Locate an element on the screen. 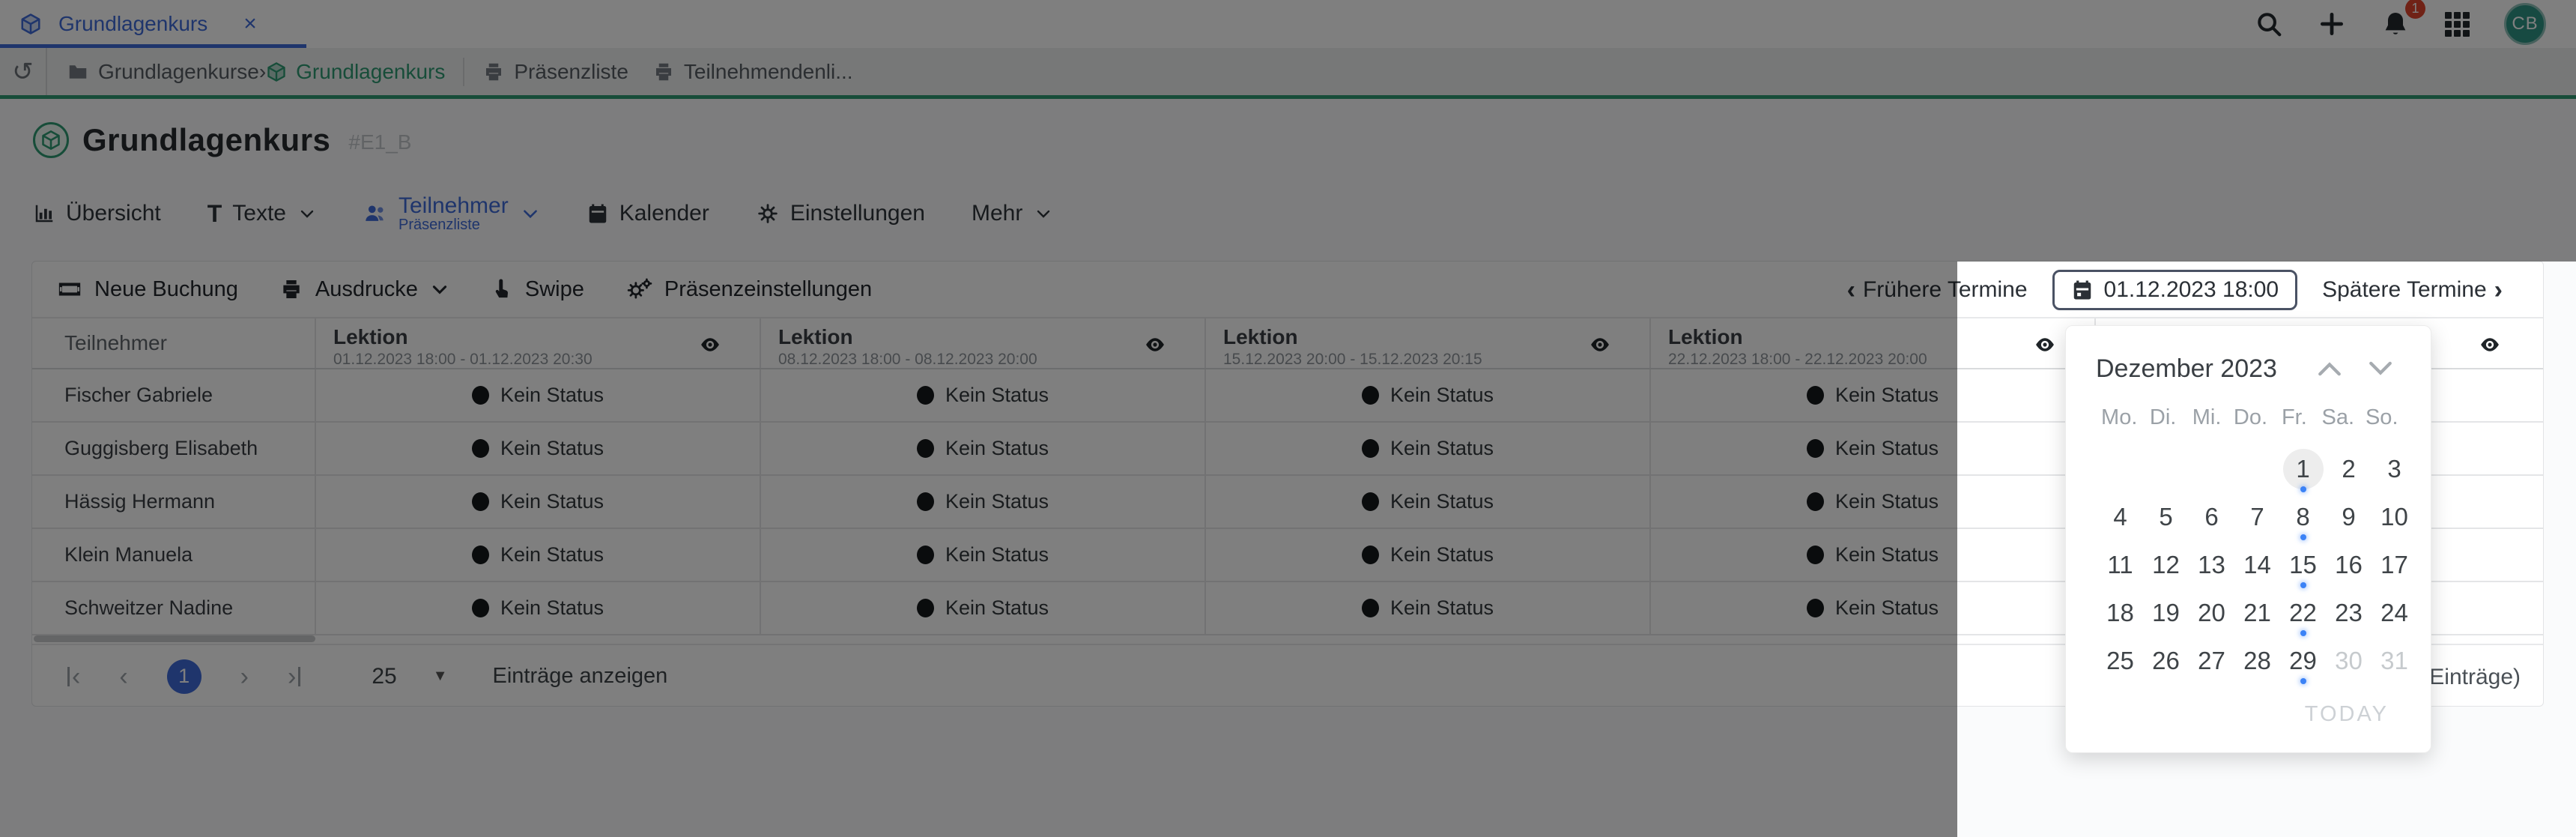 The image size is (2576, 837). day-cell: 8 is located at coordinates (2303, 517).